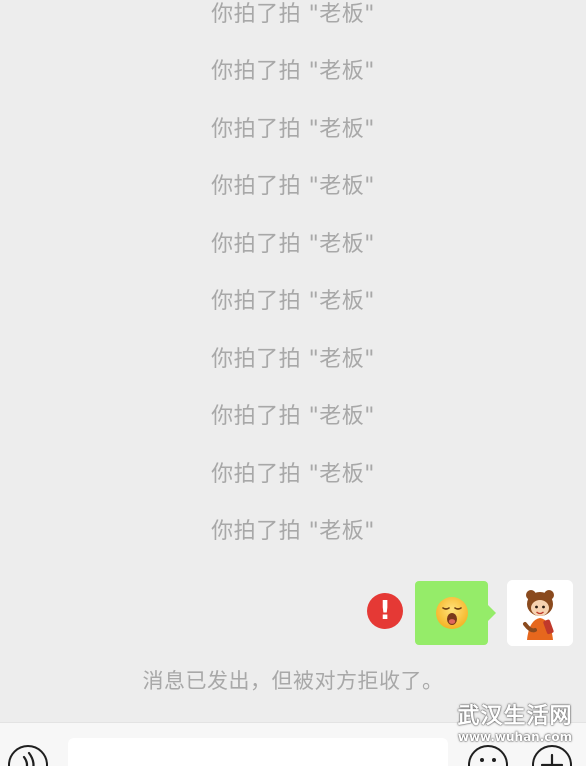 The image size is (586, 766). Describe the element at coordinates (293, 681) in the screenshot. I see `system-notice: 消息已发出，但被对方拒收了。` at that location.